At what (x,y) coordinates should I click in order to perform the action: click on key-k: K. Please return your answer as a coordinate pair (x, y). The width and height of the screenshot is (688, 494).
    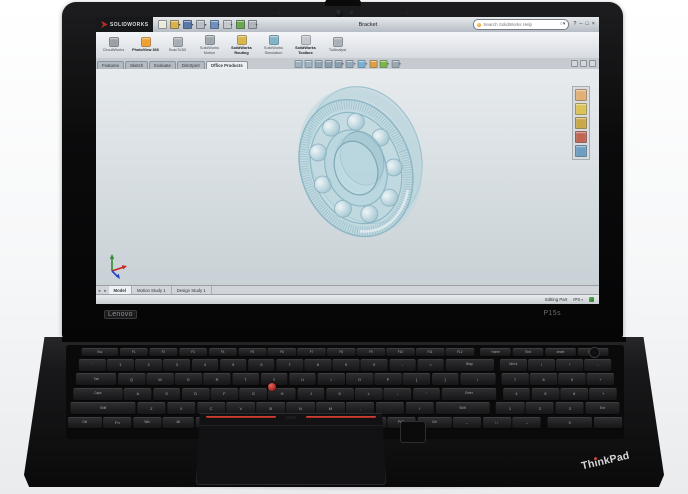
    Looking at the image, I should click on (340, 394).